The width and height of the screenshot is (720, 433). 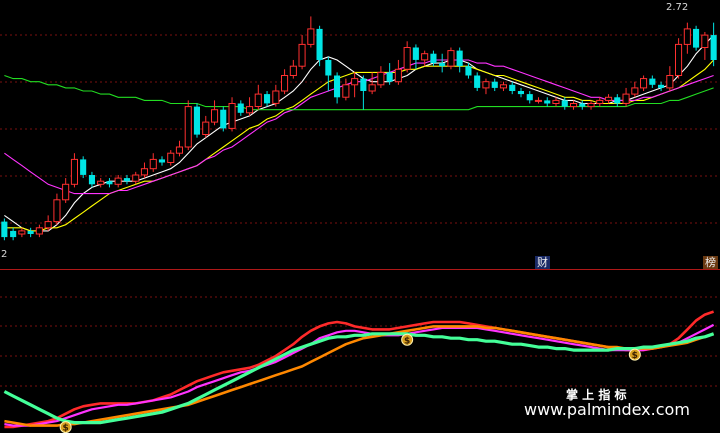 I want to click on watermark-url: www.palmindex.com, so click(x=607, y=409).